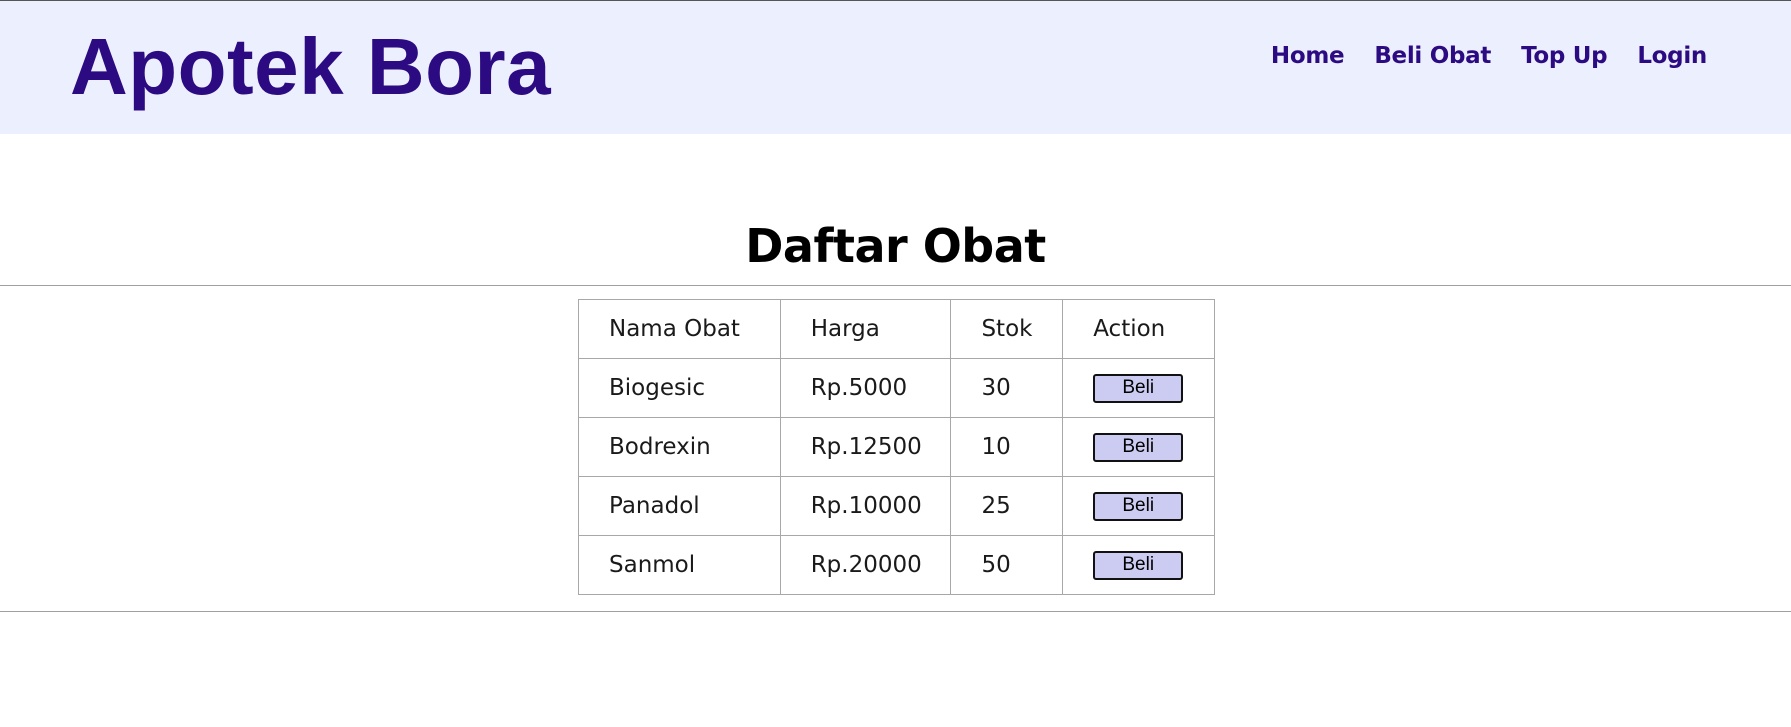 This screenshot has width=1791, height=727. Describe the element at coordinates (679, 329) in the screenshot. I see `column-header-nama-obat: Nama Obat` at that location.